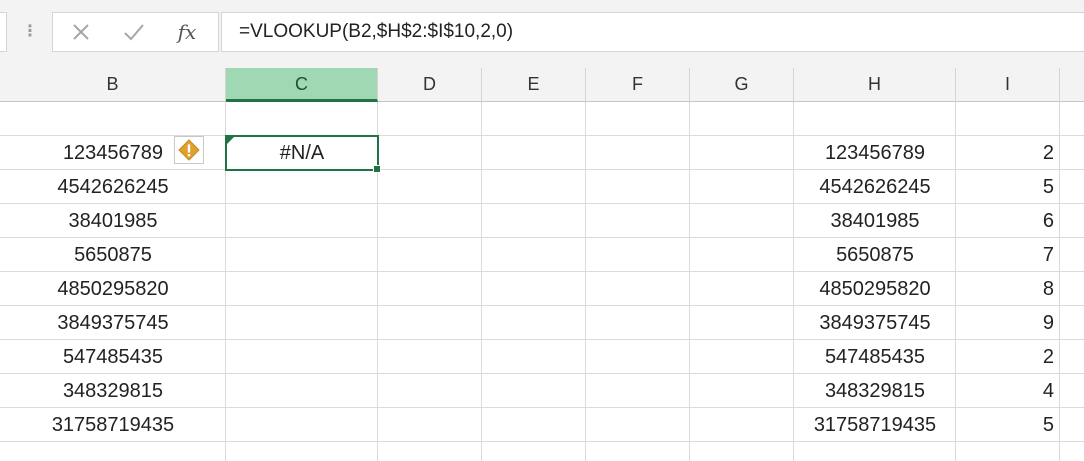 The height and width of the screenshot is (461, 1084). Describe the element at coordinates (875, 153) in the screenshot. I see `cell-h2: 123456789` at that location.